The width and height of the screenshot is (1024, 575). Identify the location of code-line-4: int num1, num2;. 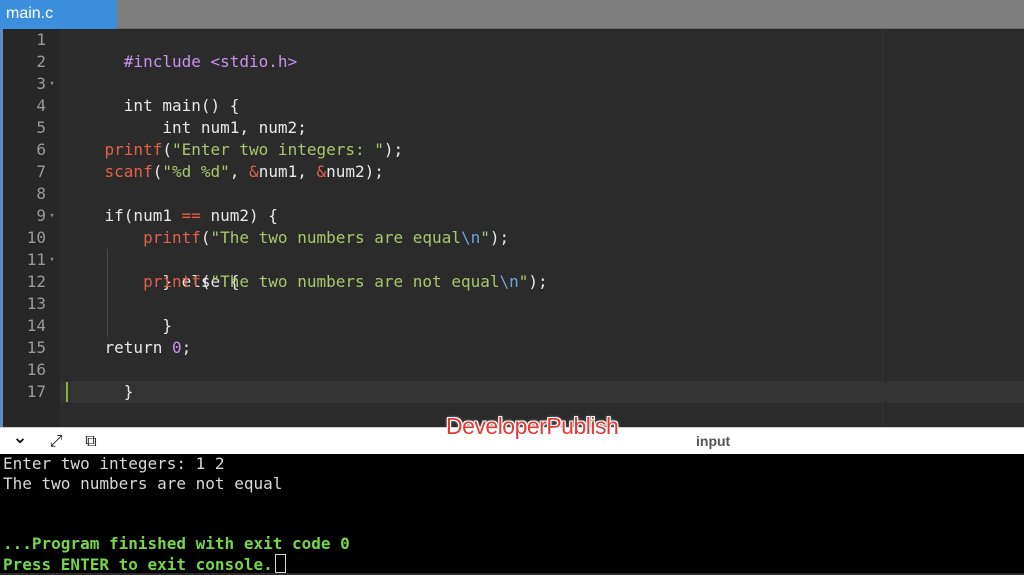
(186, 116).